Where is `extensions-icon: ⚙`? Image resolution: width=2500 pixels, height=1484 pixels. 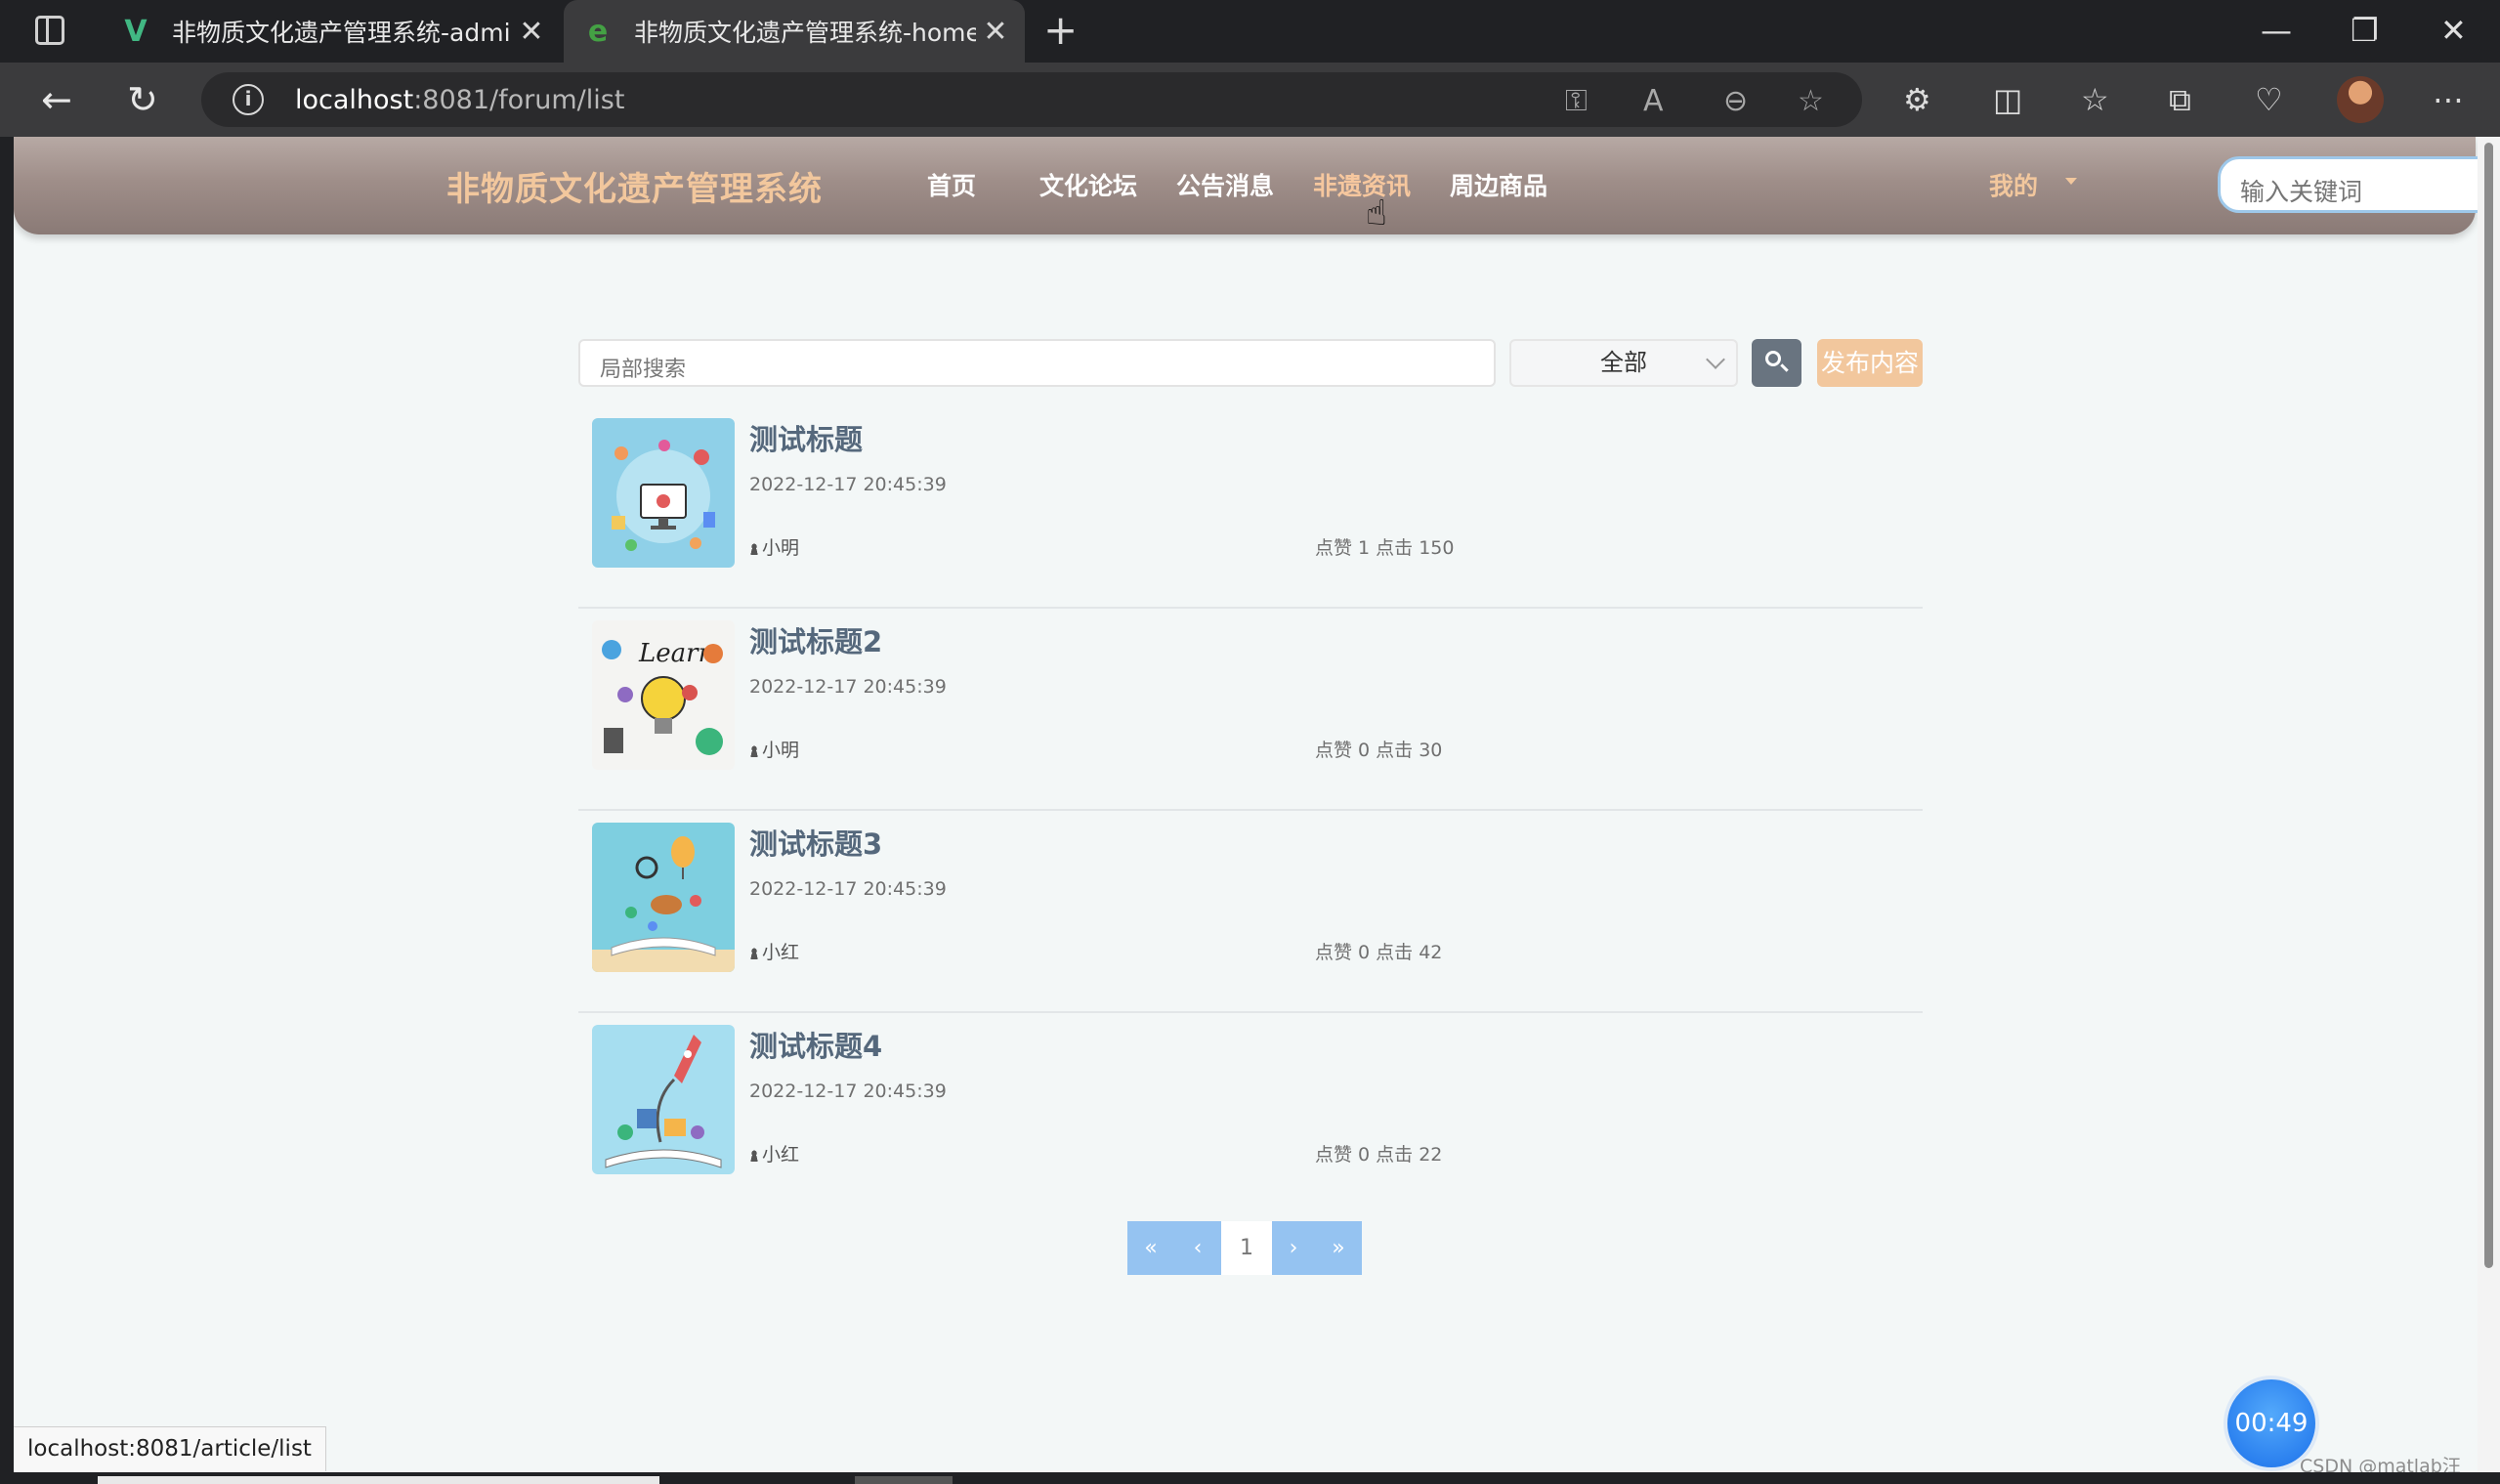 extensions-icon: ⚙ is located at coordinates (1917, 99).